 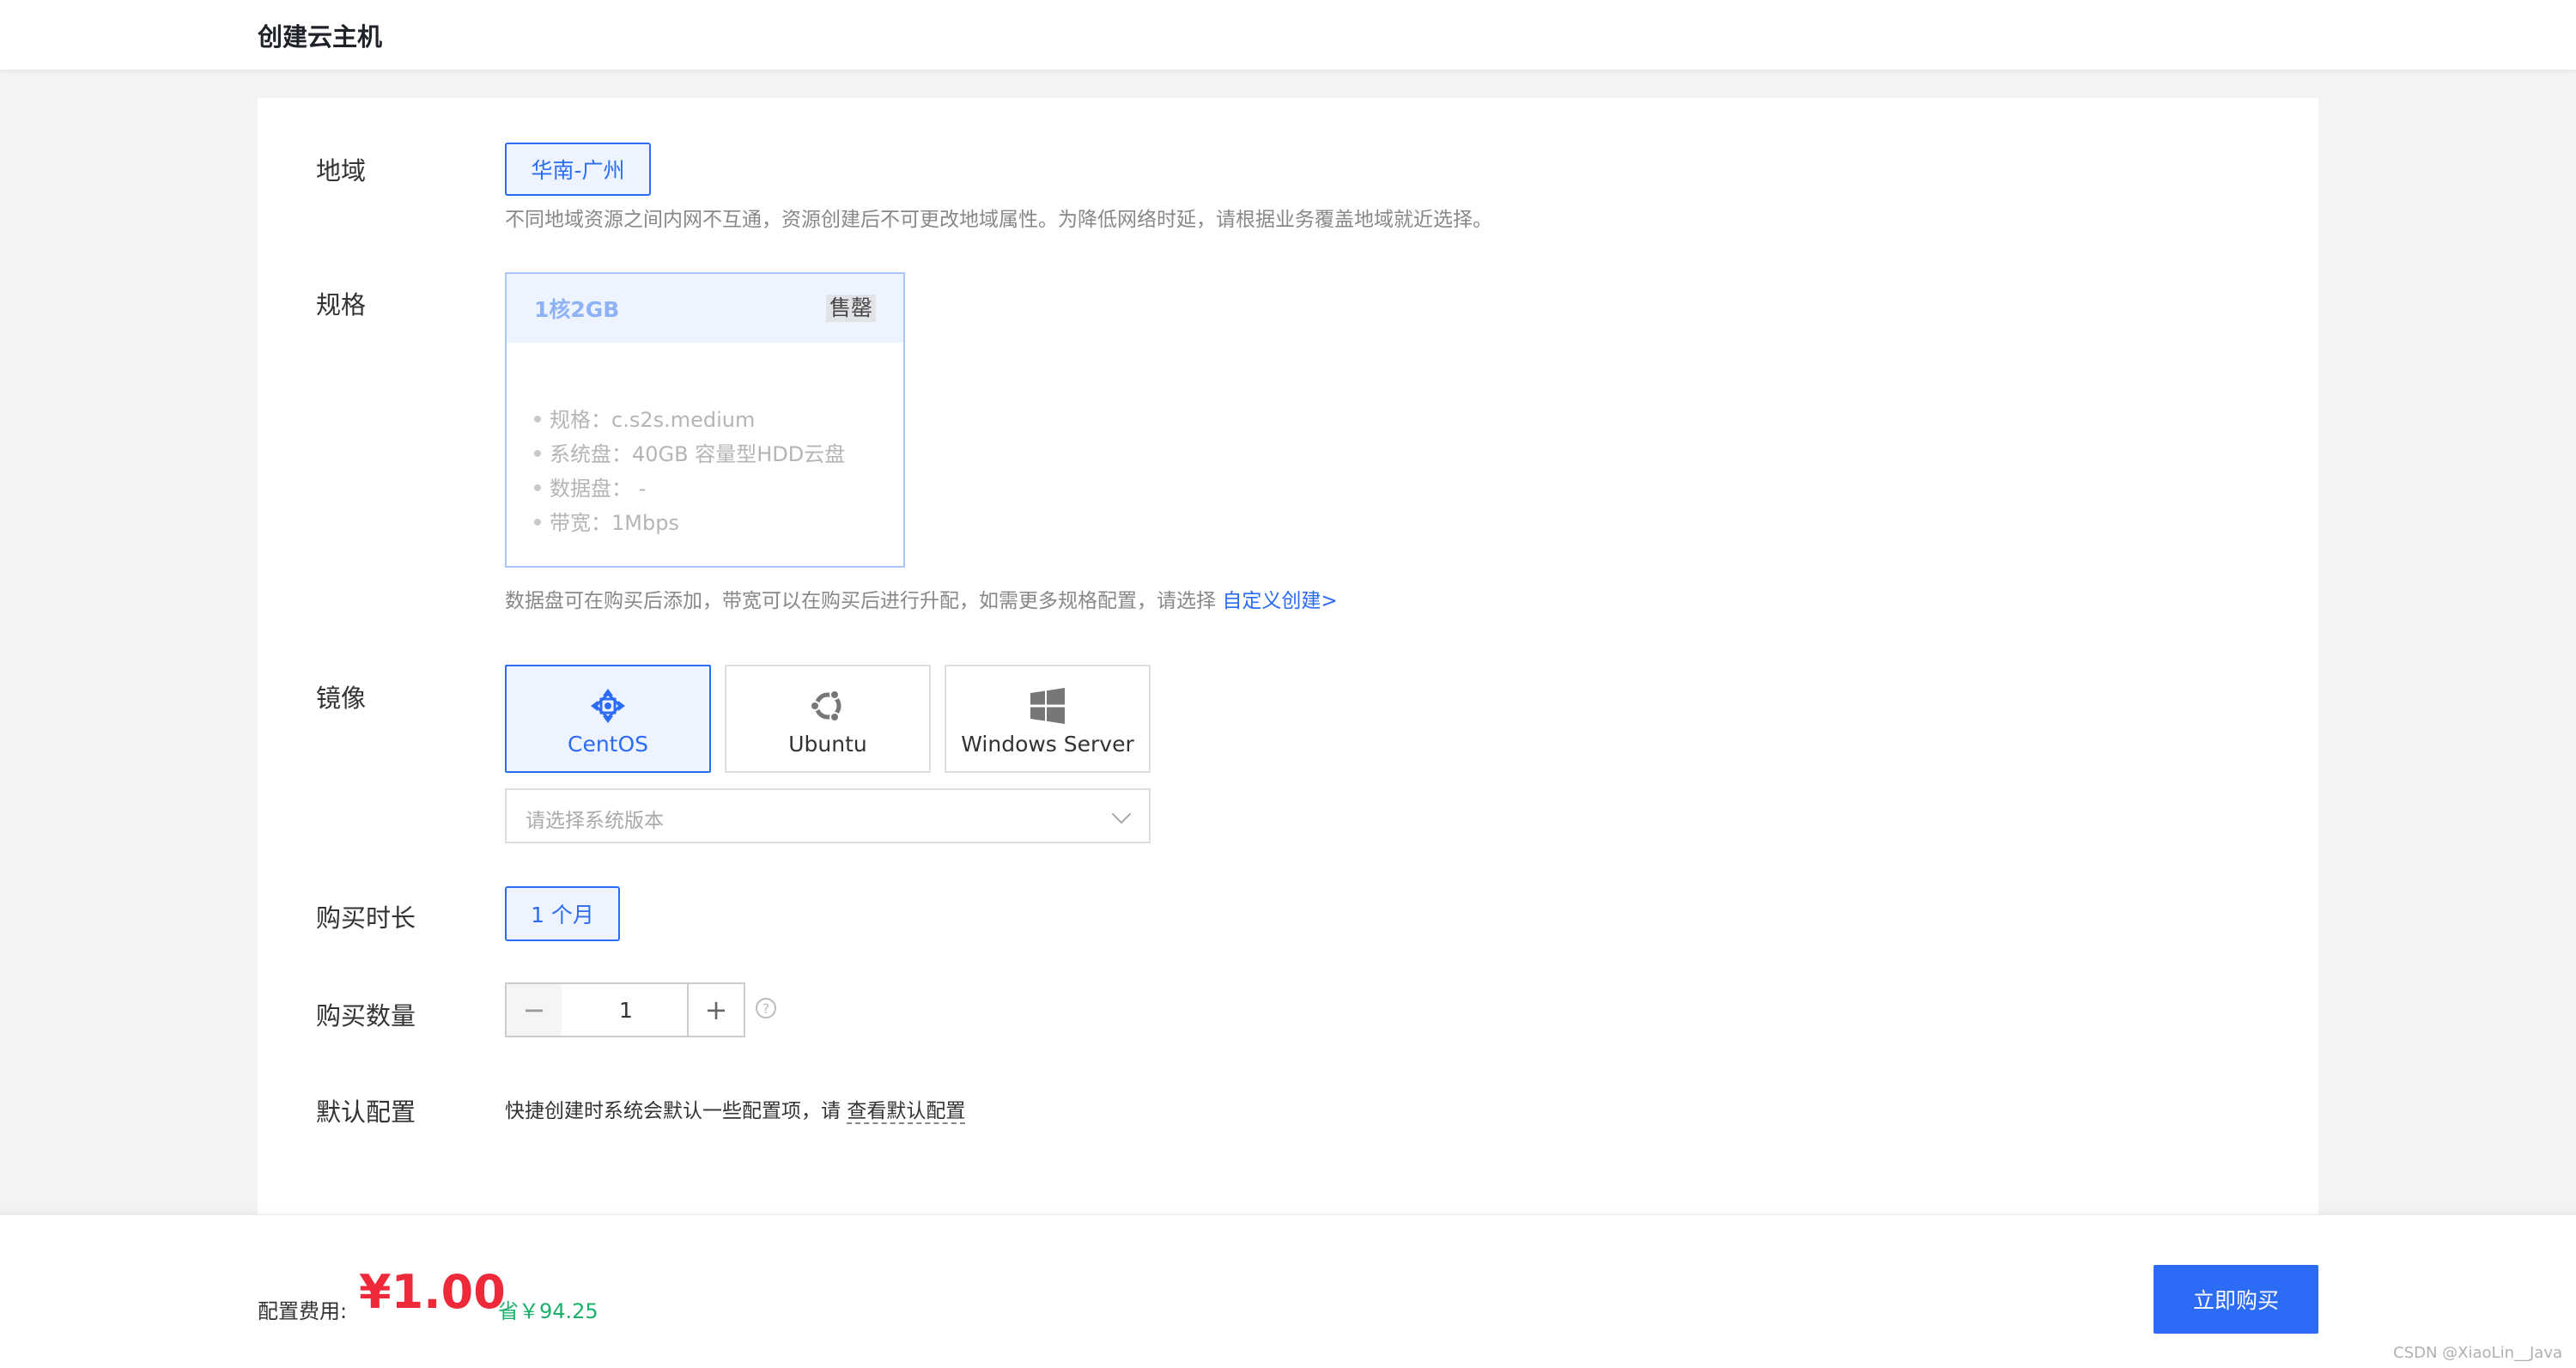 What do you see at coordinates (342, 304) in the screenshot?
I see `spec-label: 规格` at bounding box center [342, 304].